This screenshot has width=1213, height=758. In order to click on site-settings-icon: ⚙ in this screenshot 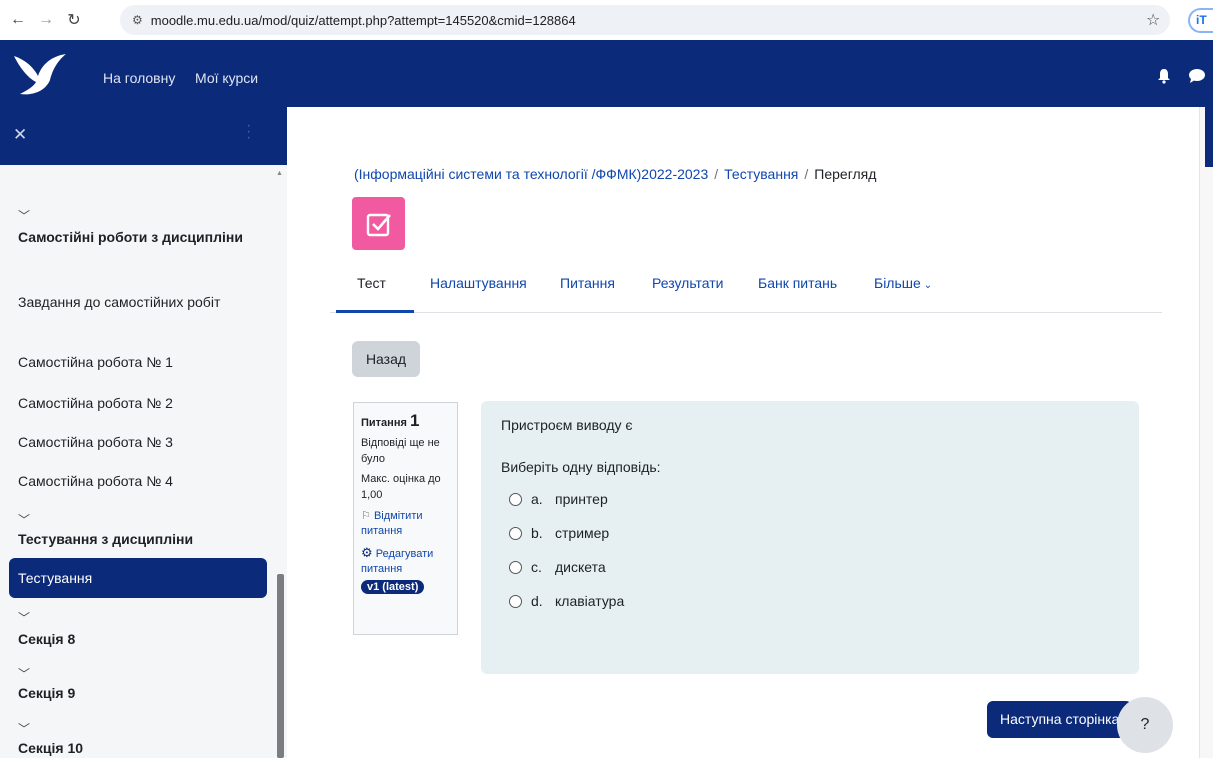, I will do `click(137, 20)`.